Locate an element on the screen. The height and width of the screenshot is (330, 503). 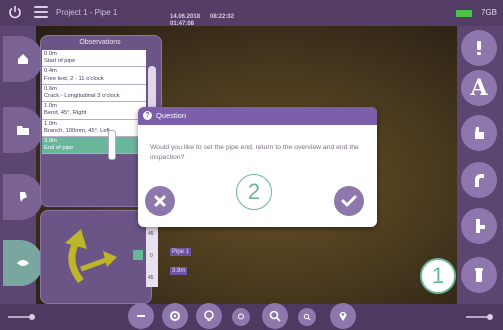
pipe-end-button is located at coordinates (479, 275).